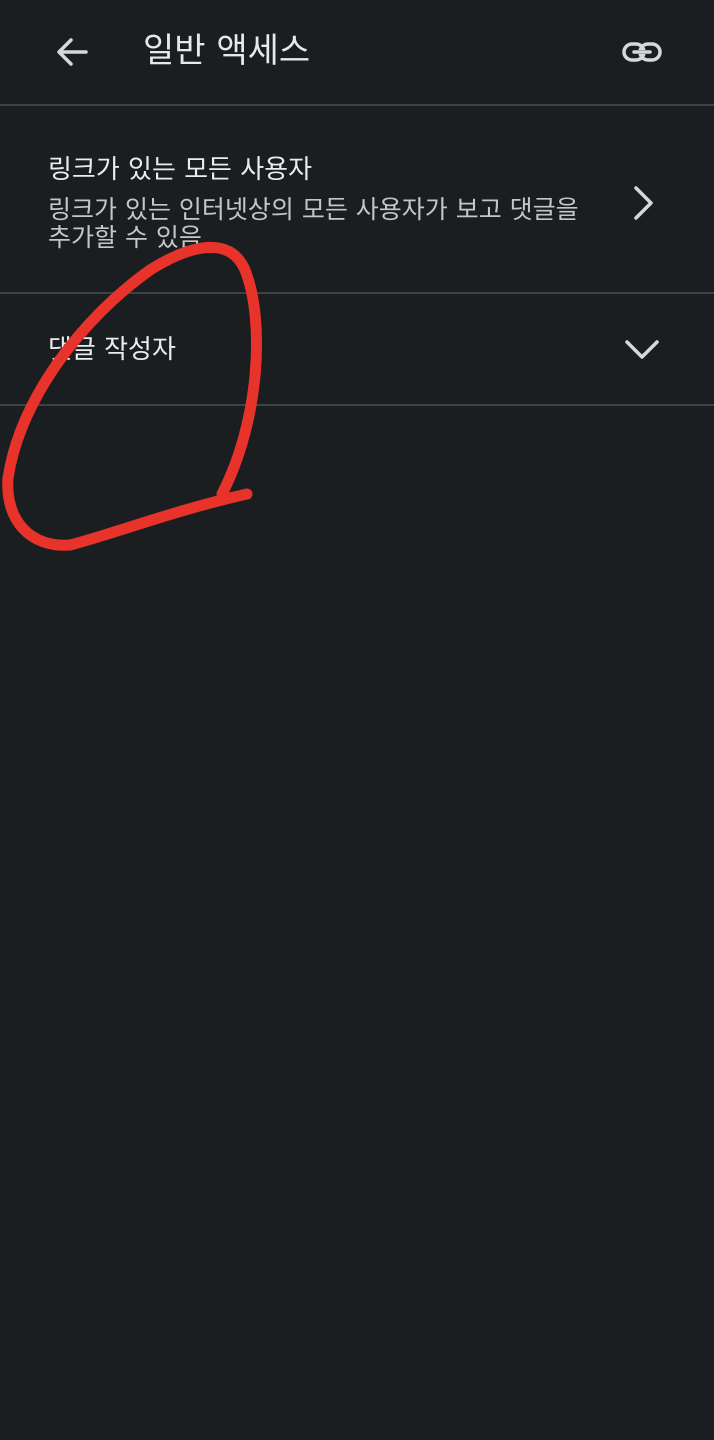  I want to click on arrow-back-icon, so click(72, 52).